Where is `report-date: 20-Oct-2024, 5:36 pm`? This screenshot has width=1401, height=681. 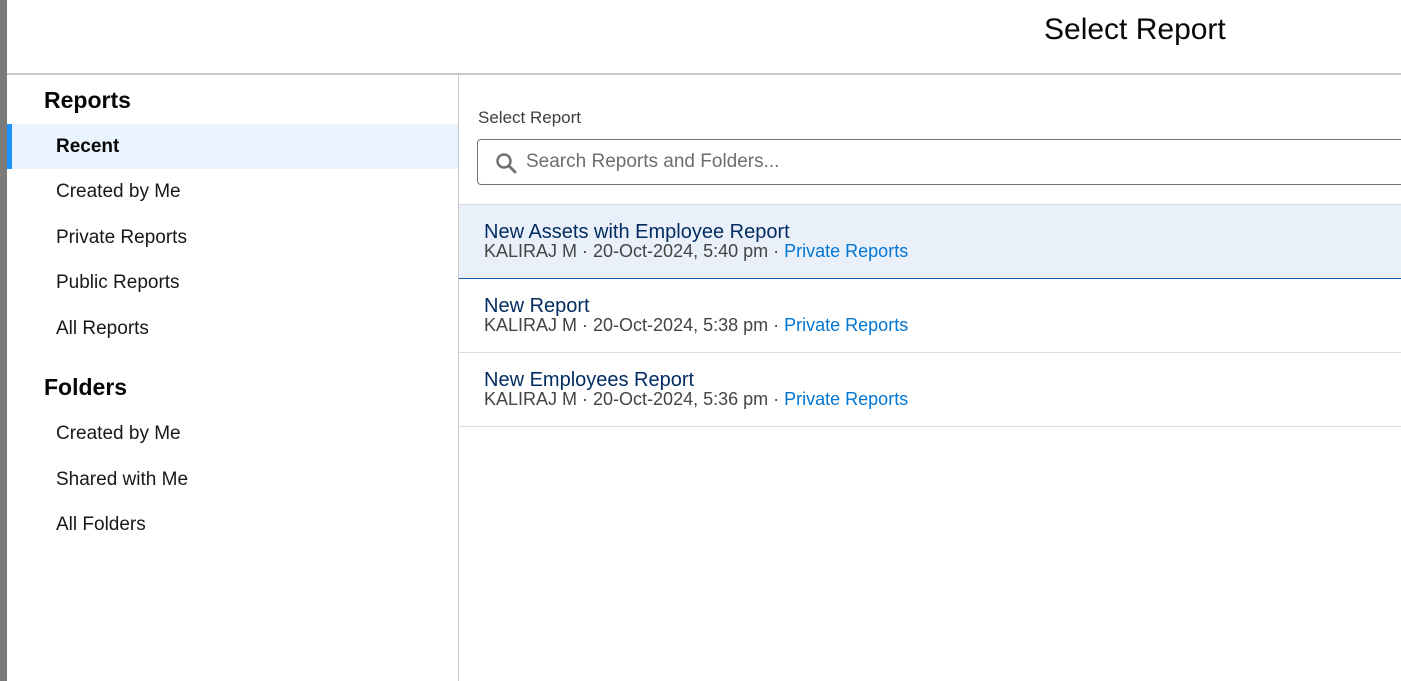
report-date: 20-Oct-2024, 5:36 pm is located at coordinates (681, 399).